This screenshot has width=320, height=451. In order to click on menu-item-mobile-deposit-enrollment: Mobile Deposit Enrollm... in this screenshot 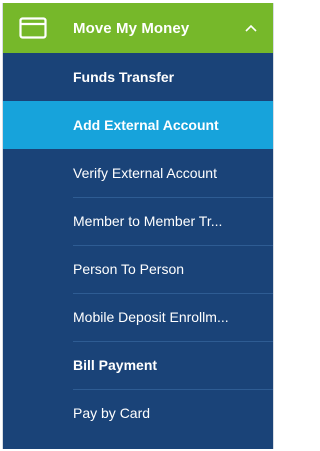, I will do `click(138, 317)`.